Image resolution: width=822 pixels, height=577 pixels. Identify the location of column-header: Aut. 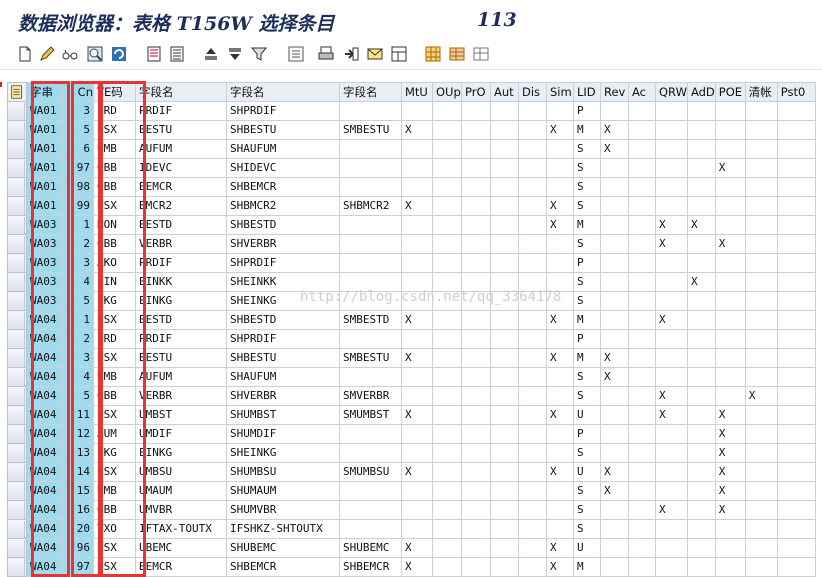
(504, 92).